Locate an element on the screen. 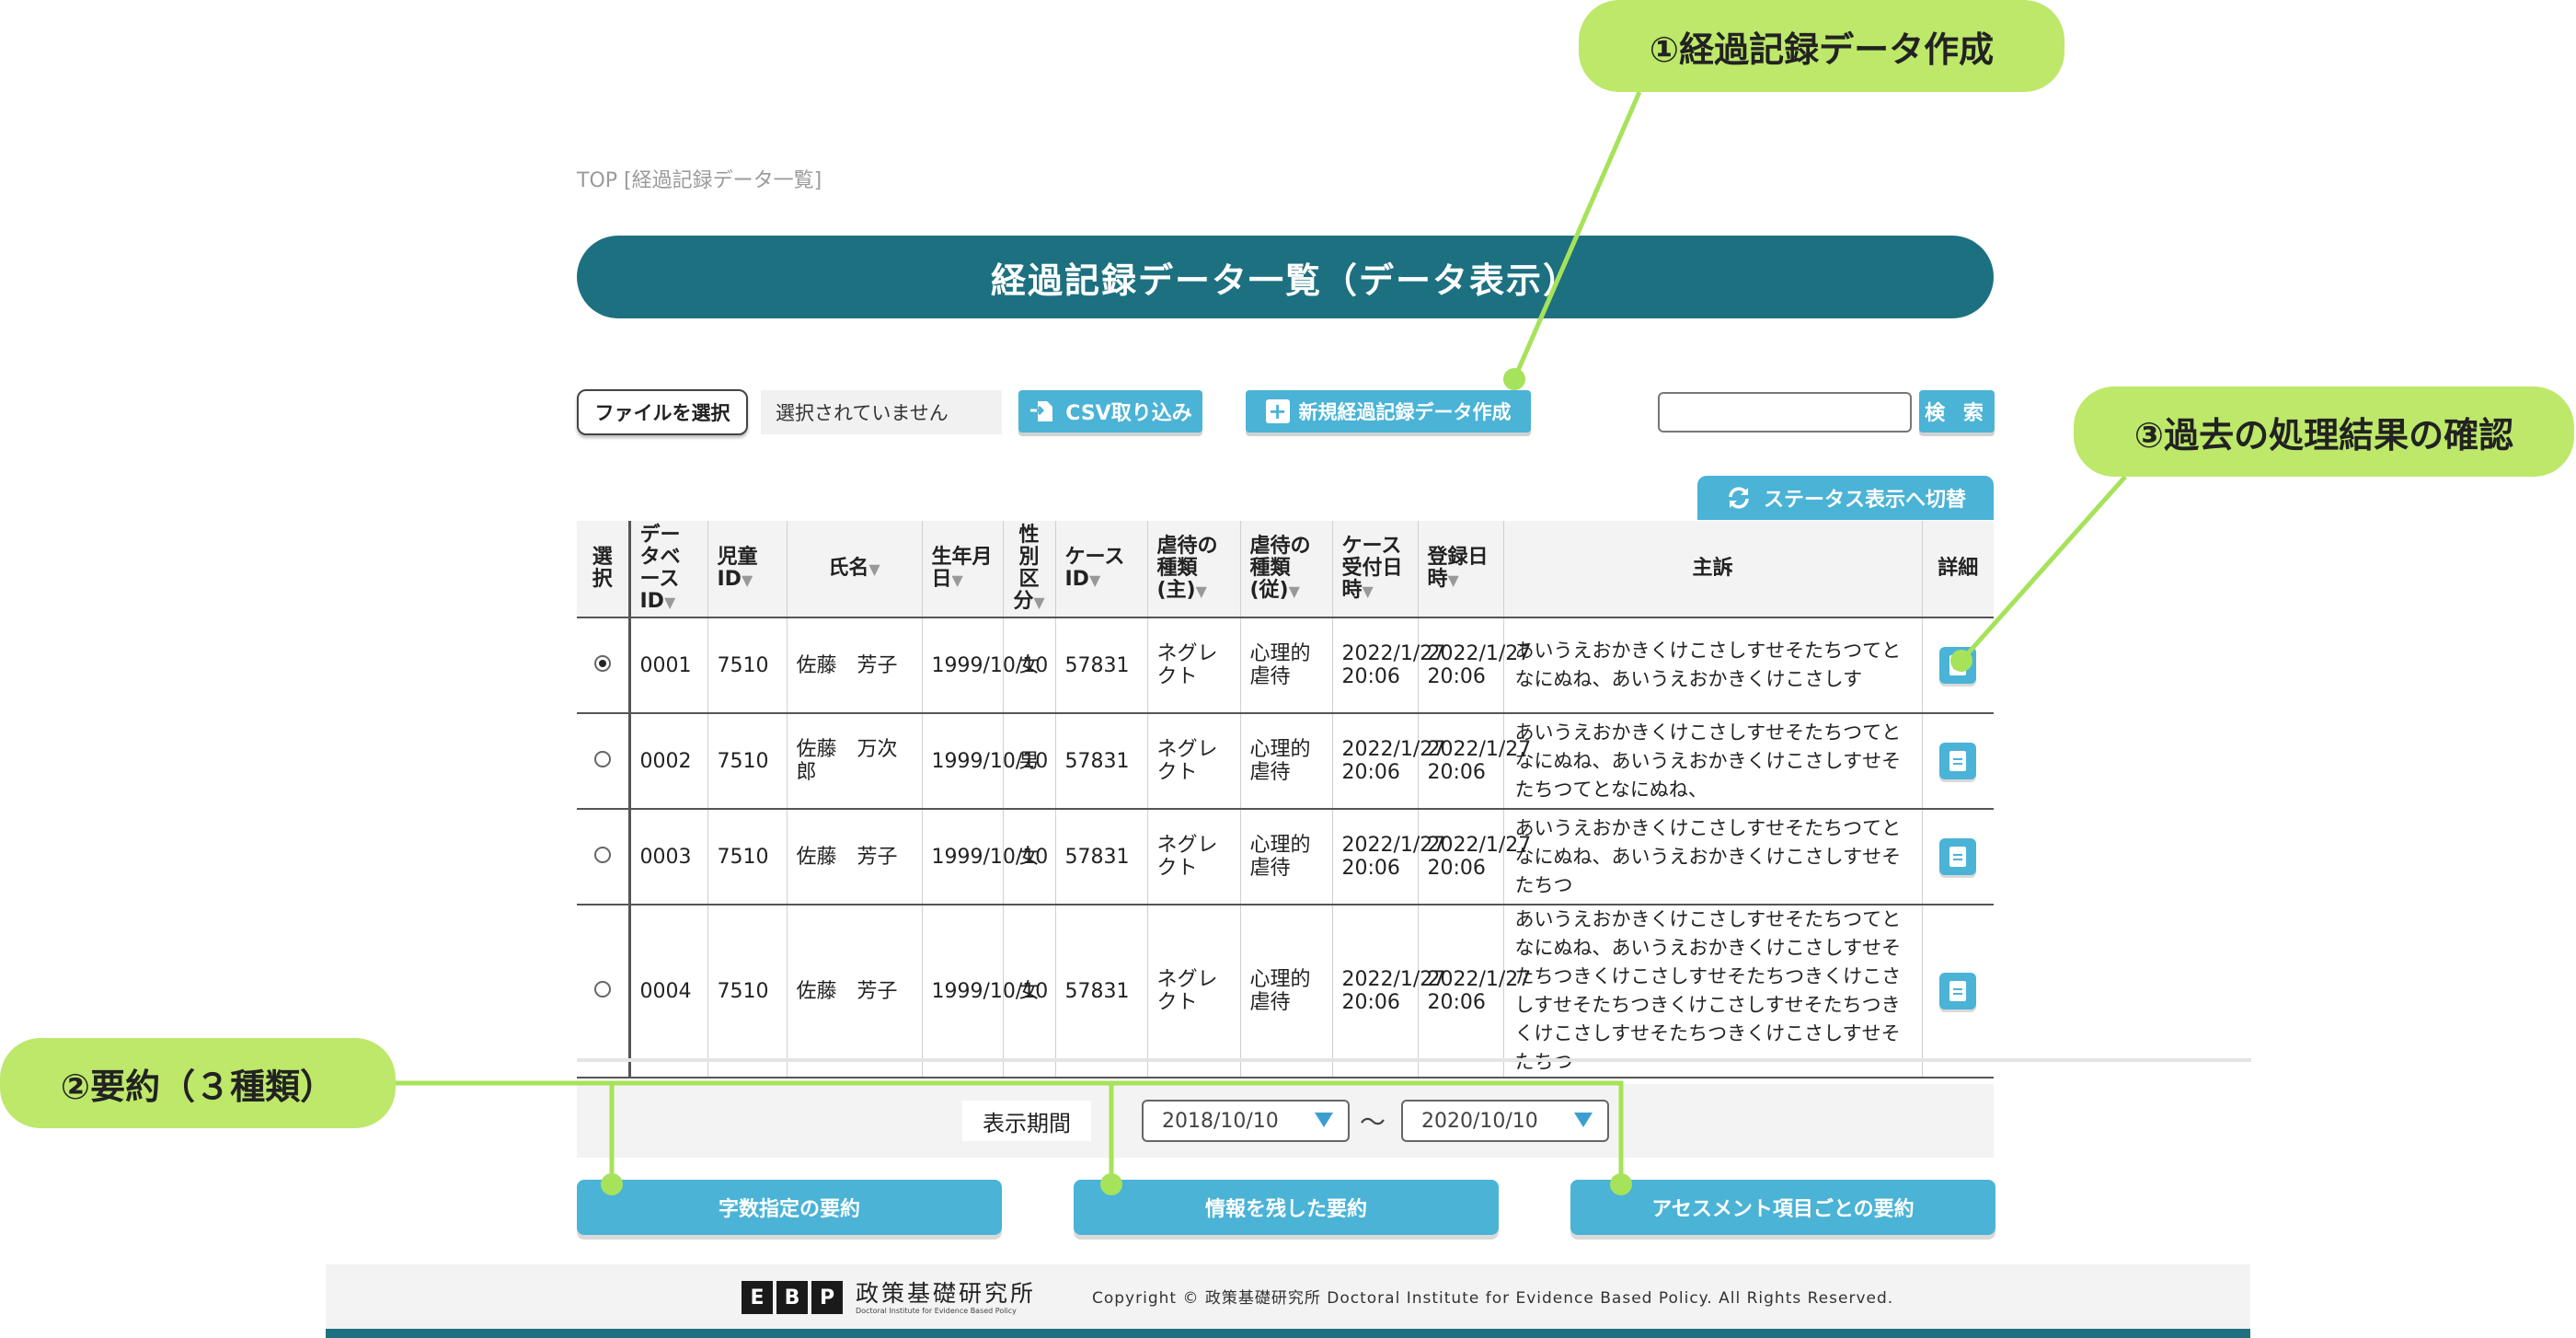 The height and width of the screenshot is (1338, 2576). csv-import-label: CSV取り込み is located at coordinates (1128, 414).